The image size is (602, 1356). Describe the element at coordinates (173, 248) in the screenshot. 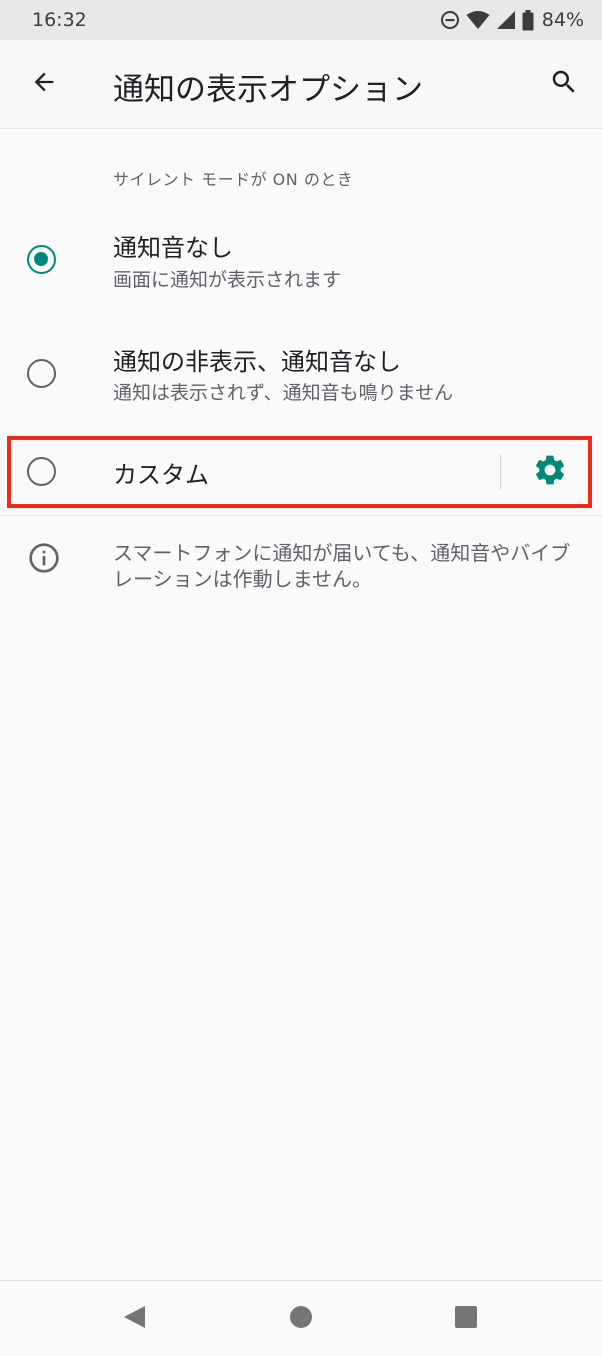

I see `option-title: 通知音なし` at that location.